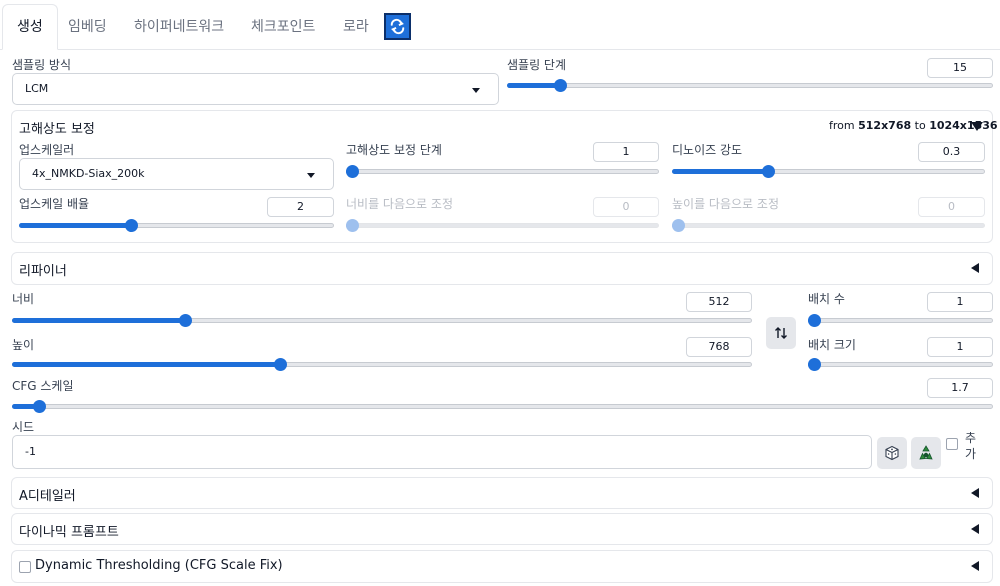 Image resolution: width=1000 pixels, height=586 pixels. What do you see at coordinates (960, 302) in the screenshot?
I see `batch-count-input: 1` at bounding box center [960, 302].